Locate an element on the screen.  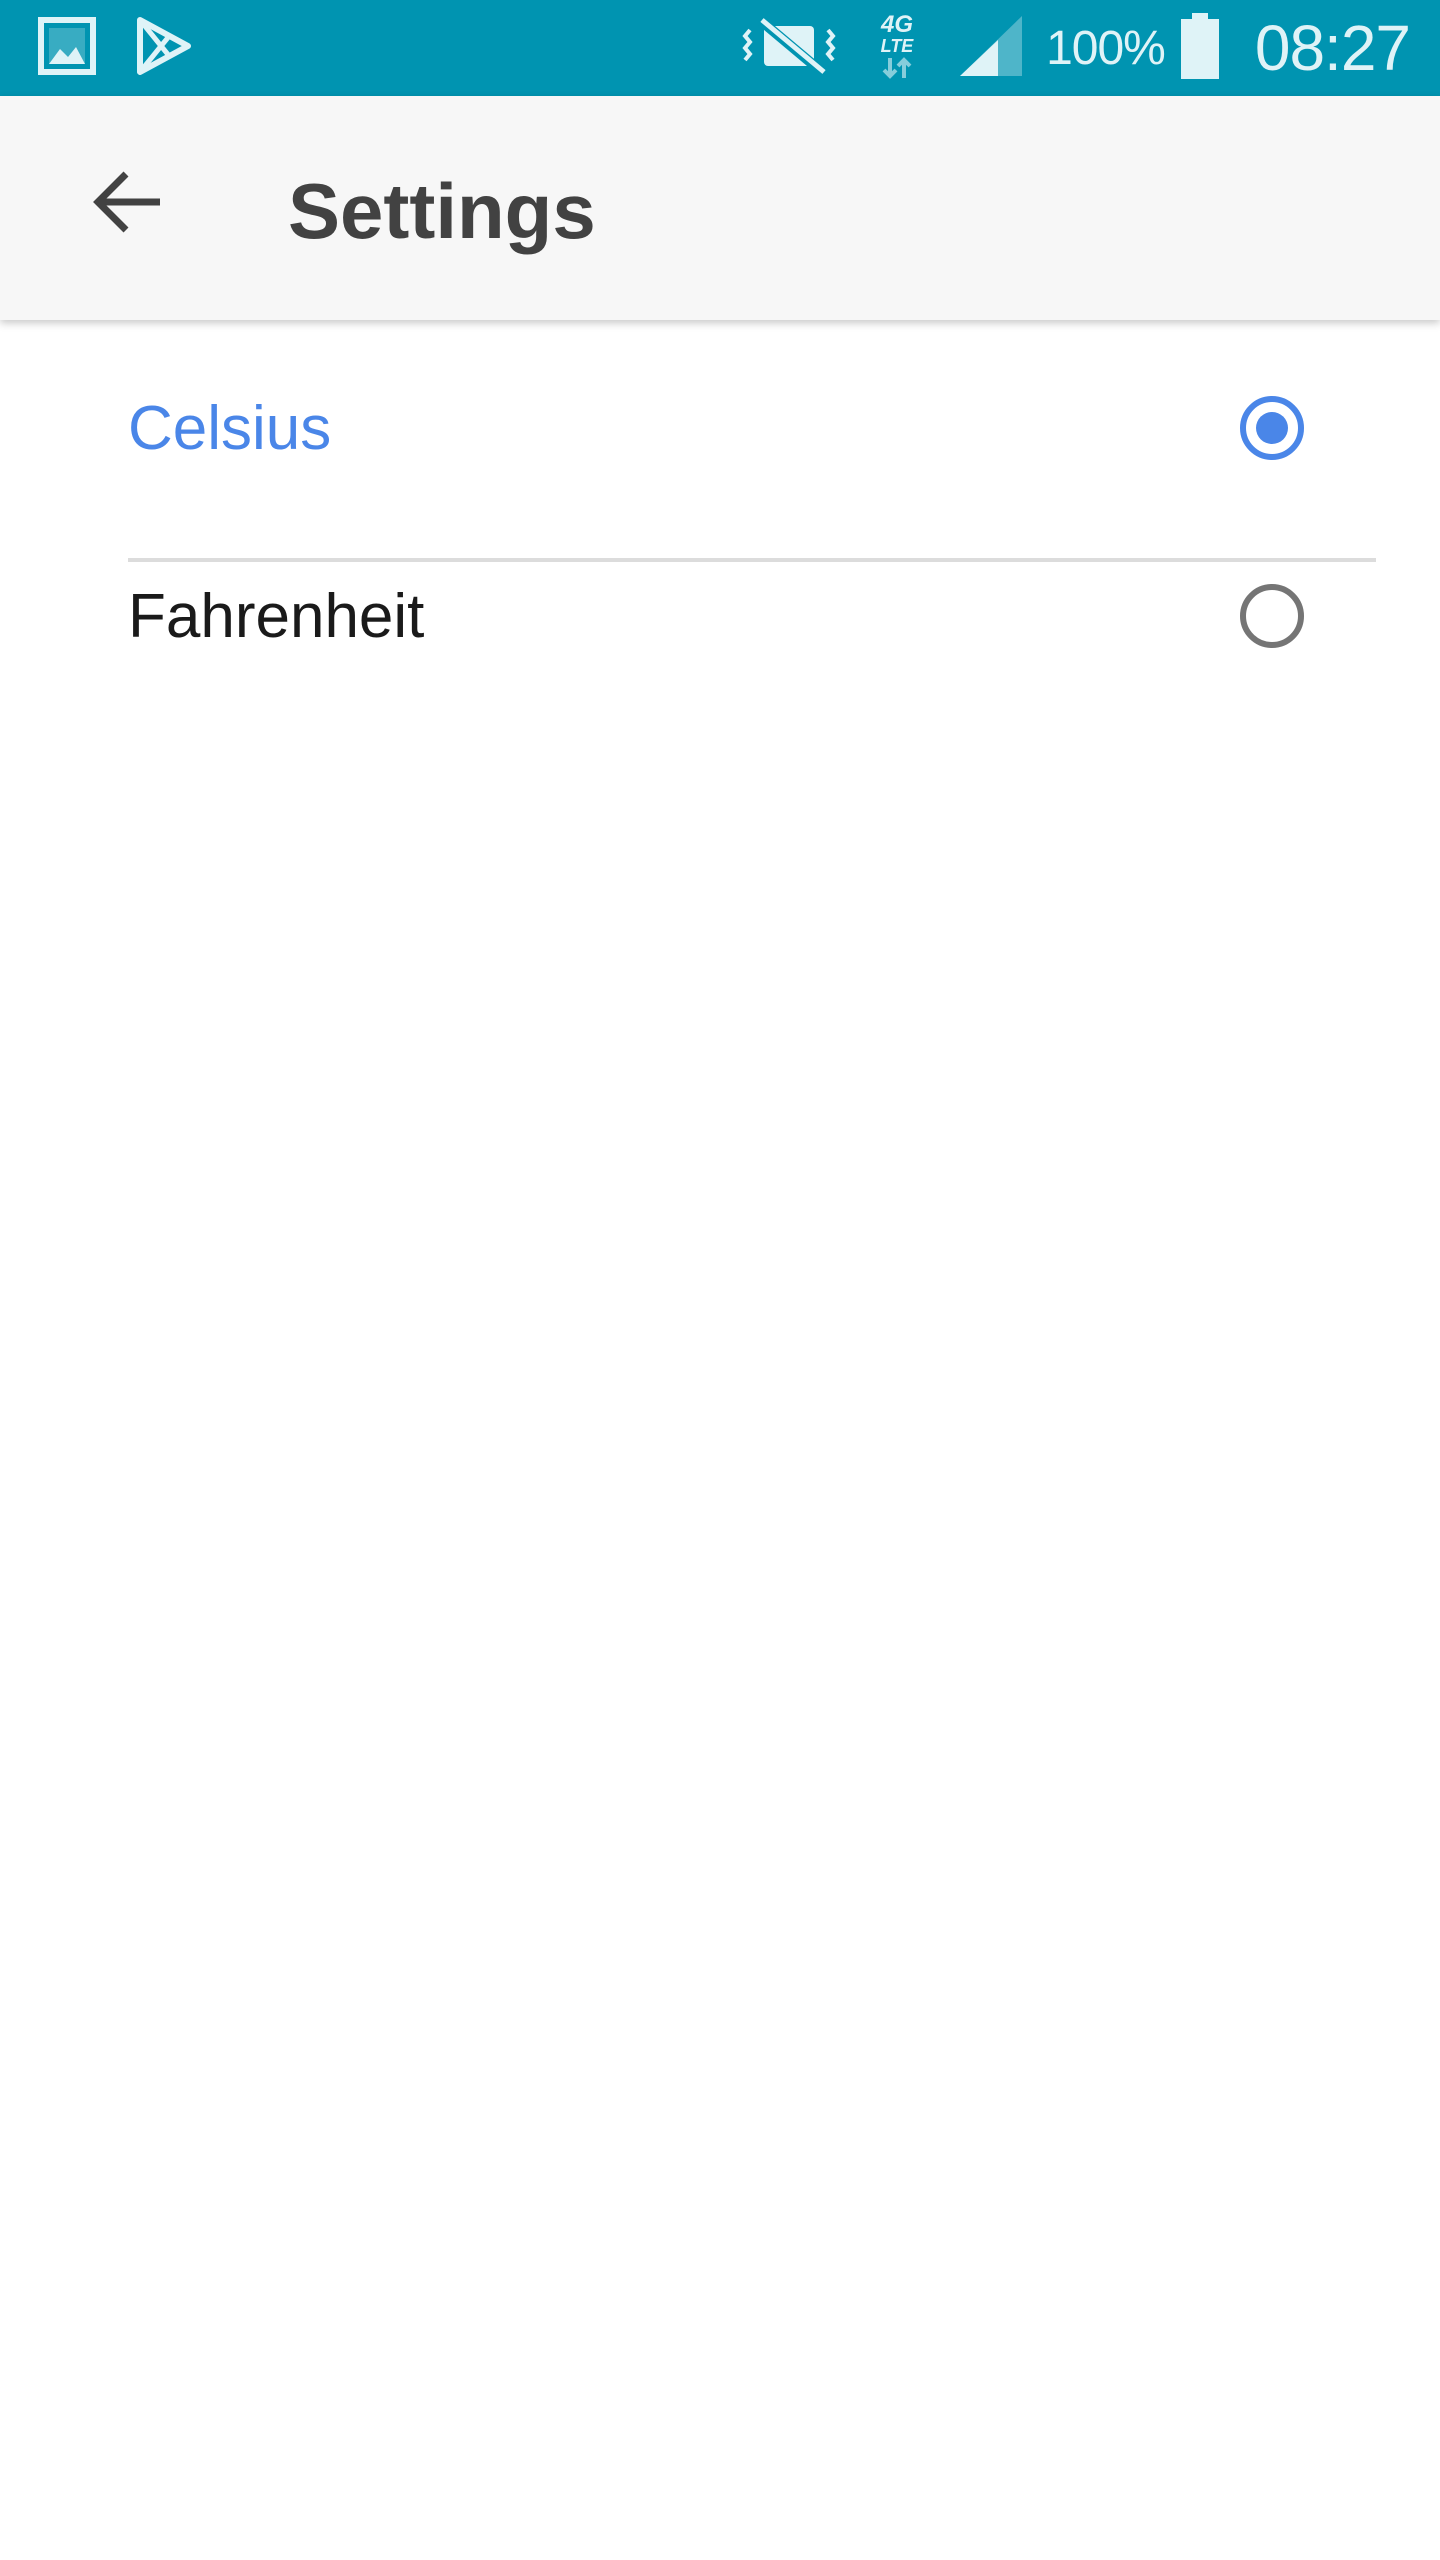
status-bar-system: 4G LTE 100% 08:27 is located at coordinates (1076, 48).